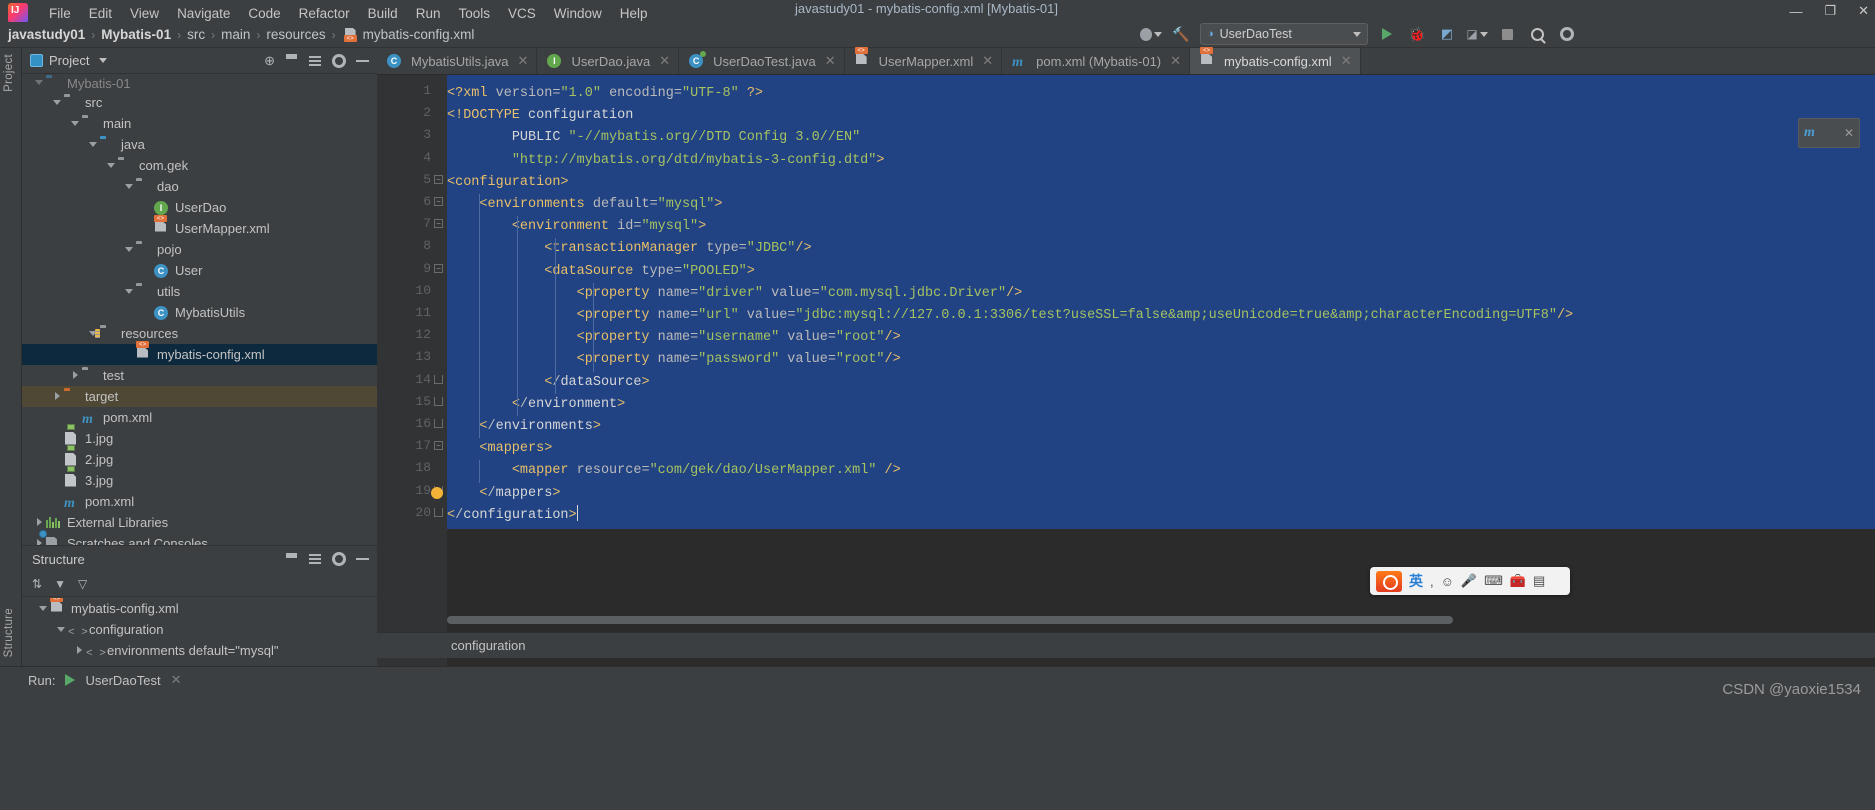  Describe the element at coordinates (264, 13) in the screenshot. I see `menu-code: Code` at that location.